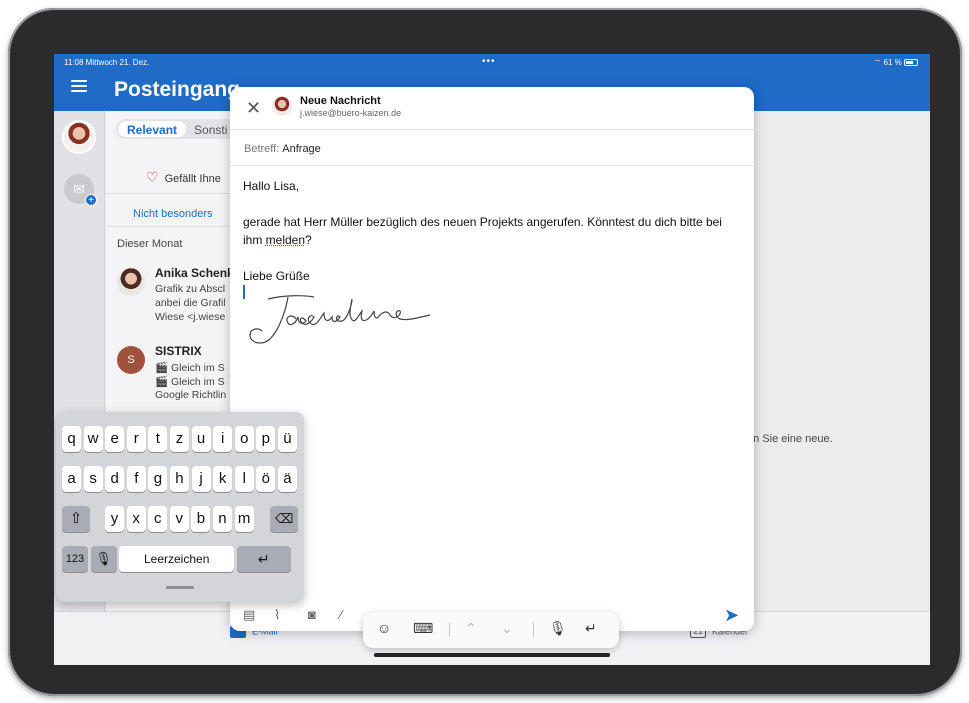 This screenshot has height=703, width=969. I want to click on key-row: 123 🎙 Leerzeichen ↵, so click(176, 559).